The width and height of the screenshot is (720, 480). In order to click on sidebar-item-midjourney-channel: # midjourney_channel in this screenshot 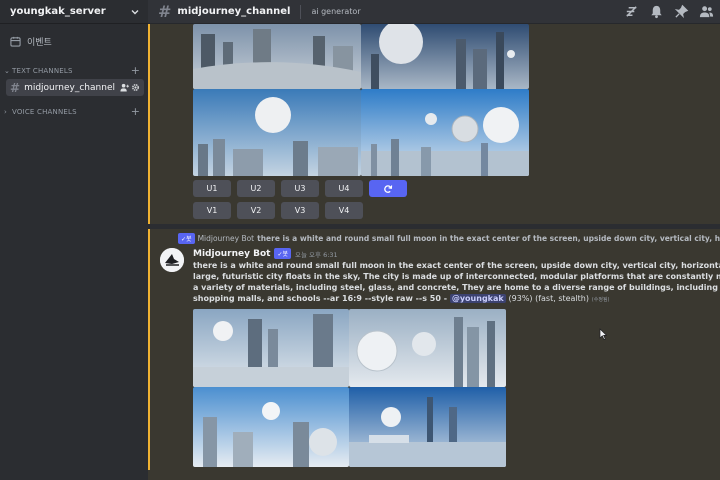, I will do `click(75, 87)`.